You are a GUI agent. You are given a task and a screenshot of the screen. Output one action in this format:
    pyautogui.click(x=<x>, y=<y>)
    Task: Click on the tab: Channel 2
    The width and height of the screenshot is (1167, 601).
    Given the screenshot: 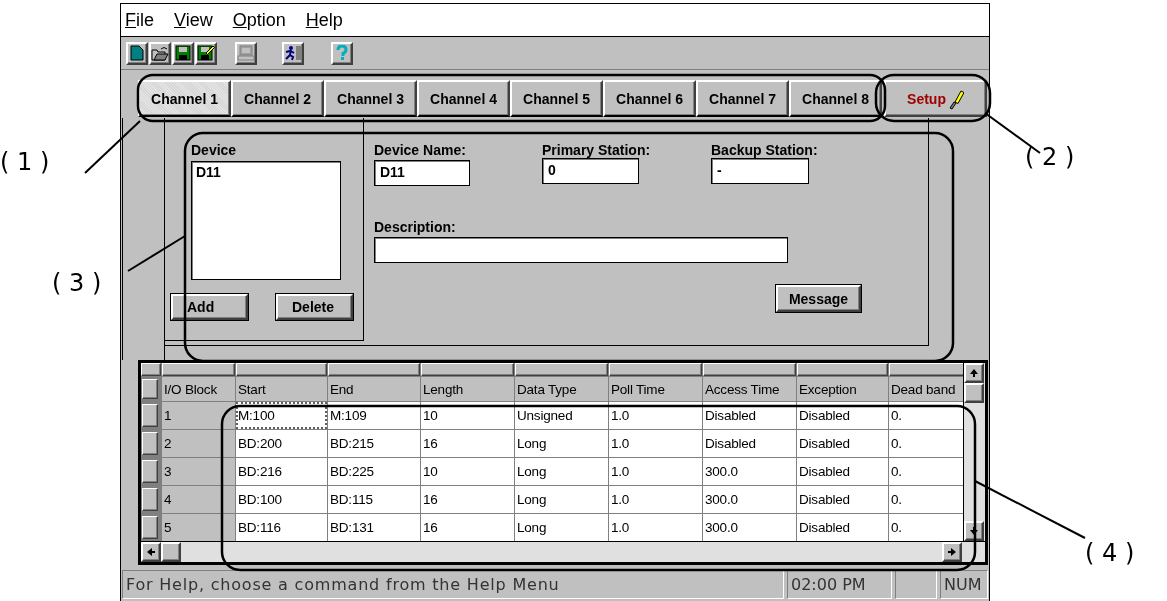 What is the action you would take?
    pyautogui.click(x=277, y=98)
    